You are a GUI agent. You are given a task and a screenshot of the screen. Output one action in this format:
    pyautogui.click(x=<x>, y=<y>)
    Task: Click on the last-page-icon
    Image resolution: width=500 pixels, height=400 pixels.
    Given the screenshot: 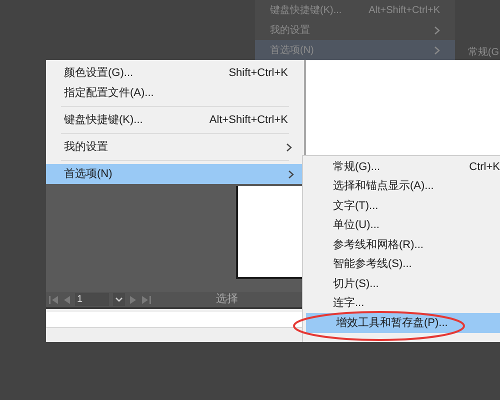 What is the action you would take?
    pyautogui.click(x=146, y=300)
    